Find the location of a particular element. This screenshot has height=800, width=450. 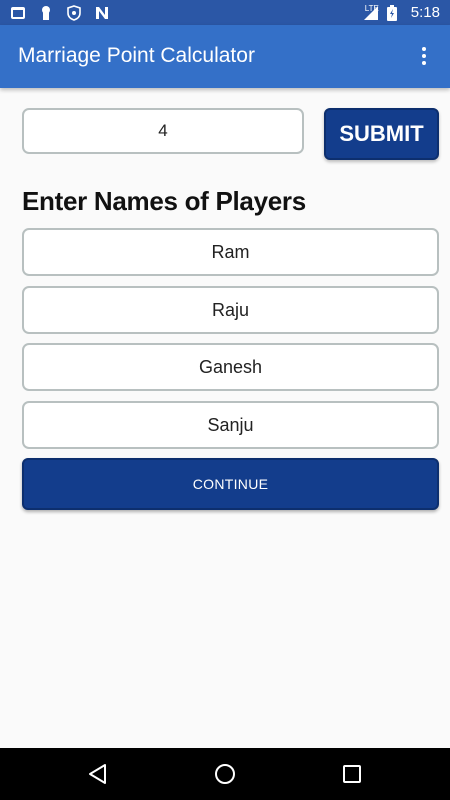

player-name-field-3: Ganesh is located at coordinates (230, 367).